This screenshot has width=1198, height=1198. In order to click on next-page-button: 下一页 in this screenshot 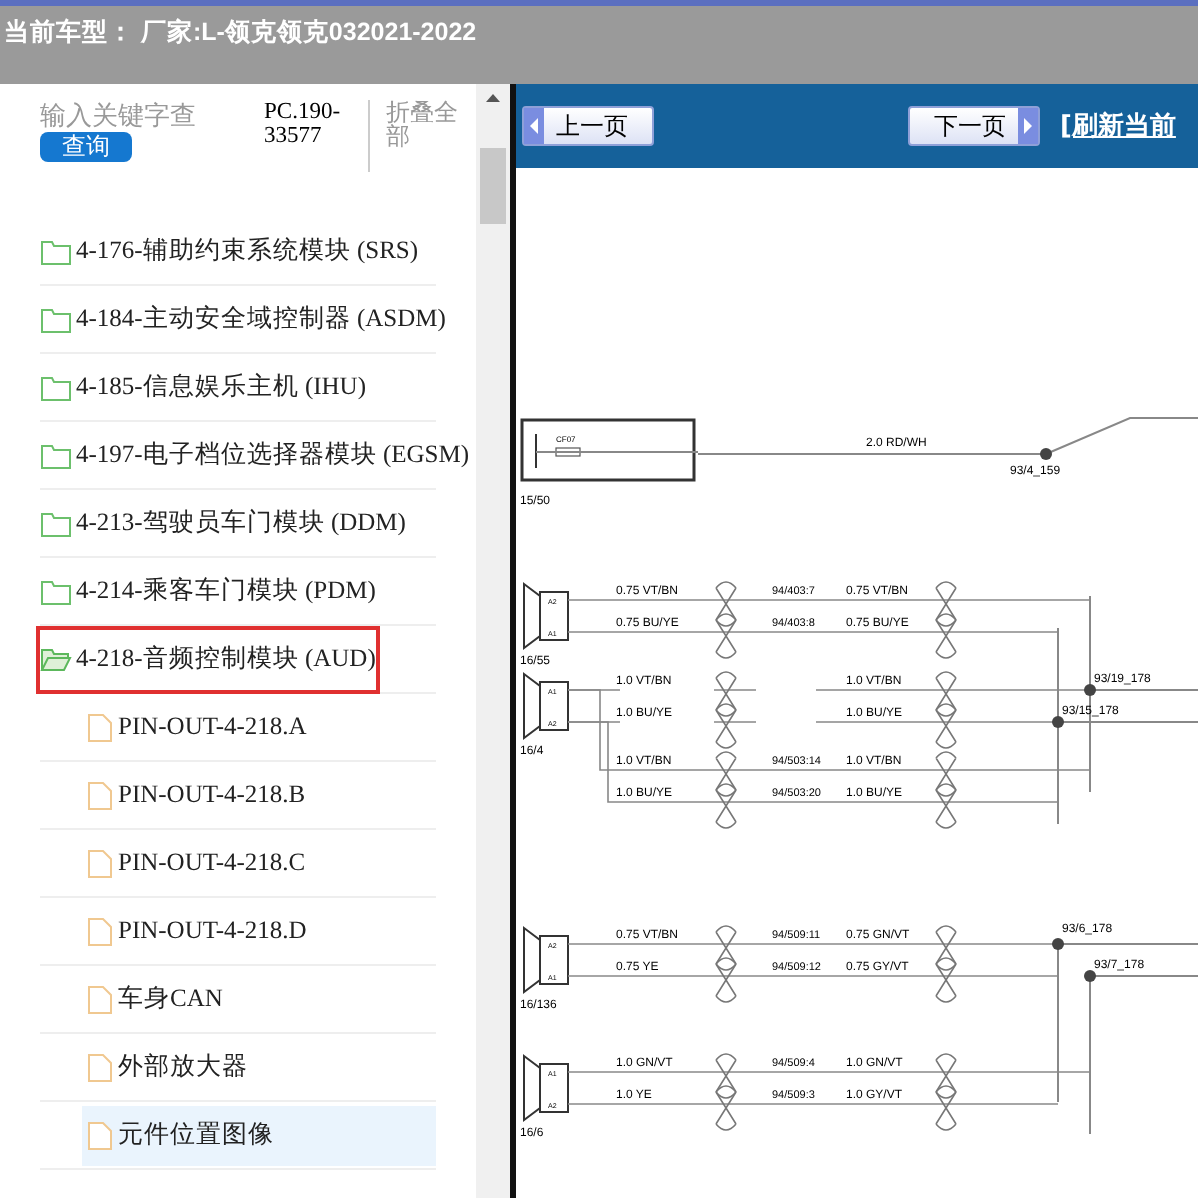, I will do `click(974, 126)`.